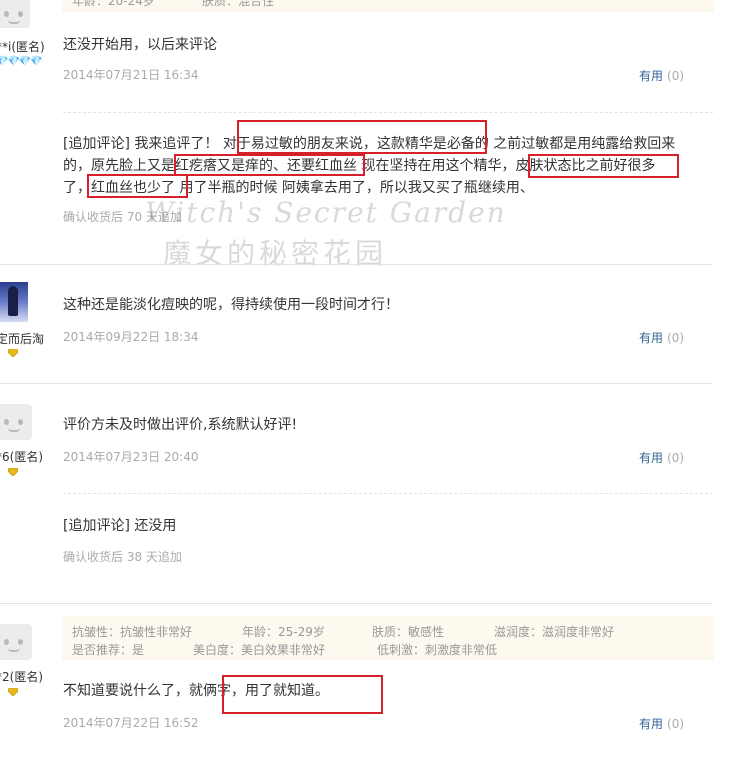 This screenshot has width=732, height=768. What do you see at coordinates (275, 253) in the screenshot?
I see `watermark-cn: 魔女的秘密花园` at bounding box center [275, 253].